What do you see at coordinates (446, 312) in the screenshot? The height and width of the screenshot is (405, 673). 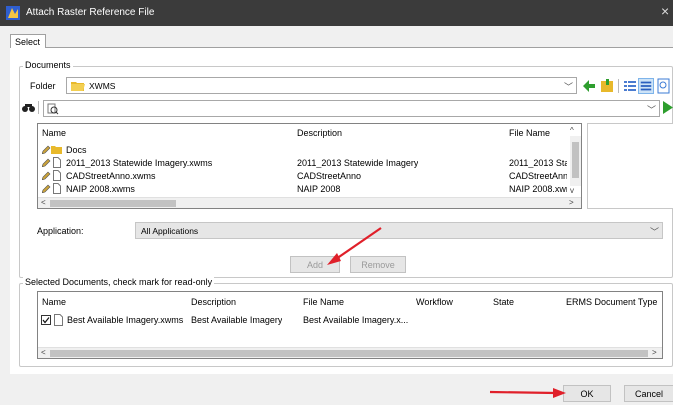 I see `annotation-arrow` at bounding box center [446, 312].